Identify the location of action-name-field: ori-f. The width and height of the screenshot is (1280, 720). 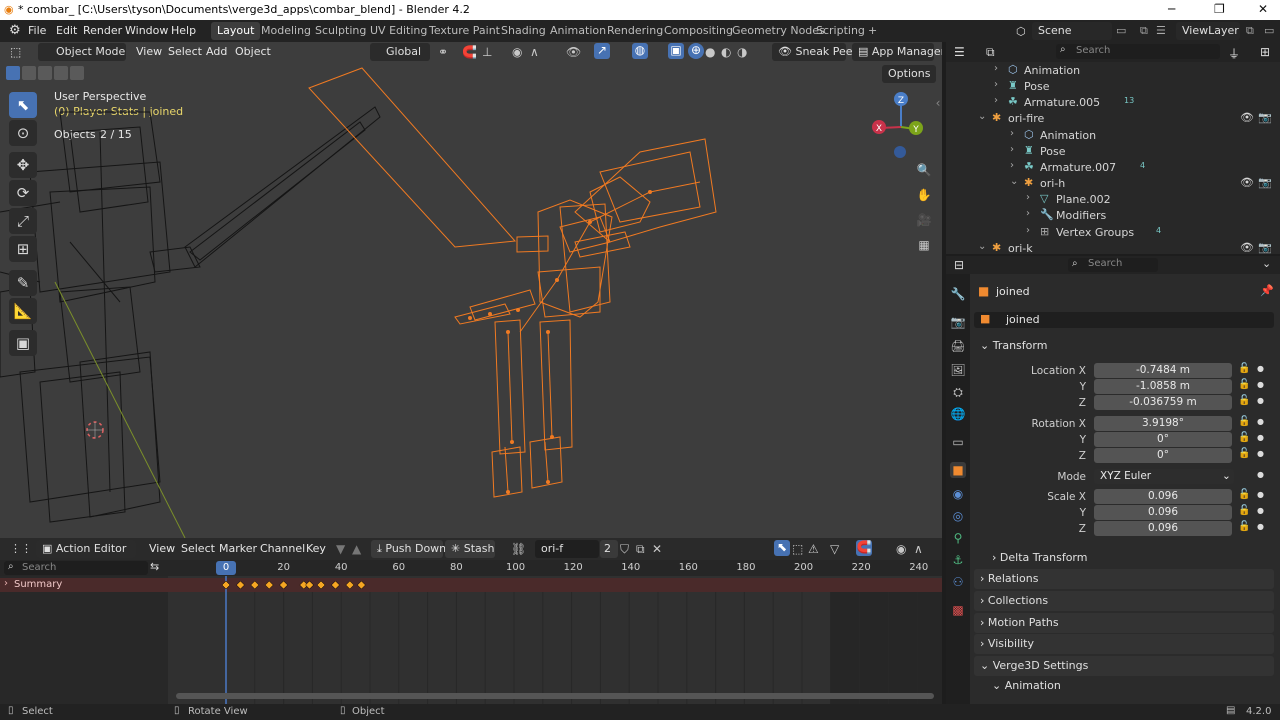
(567, 549).